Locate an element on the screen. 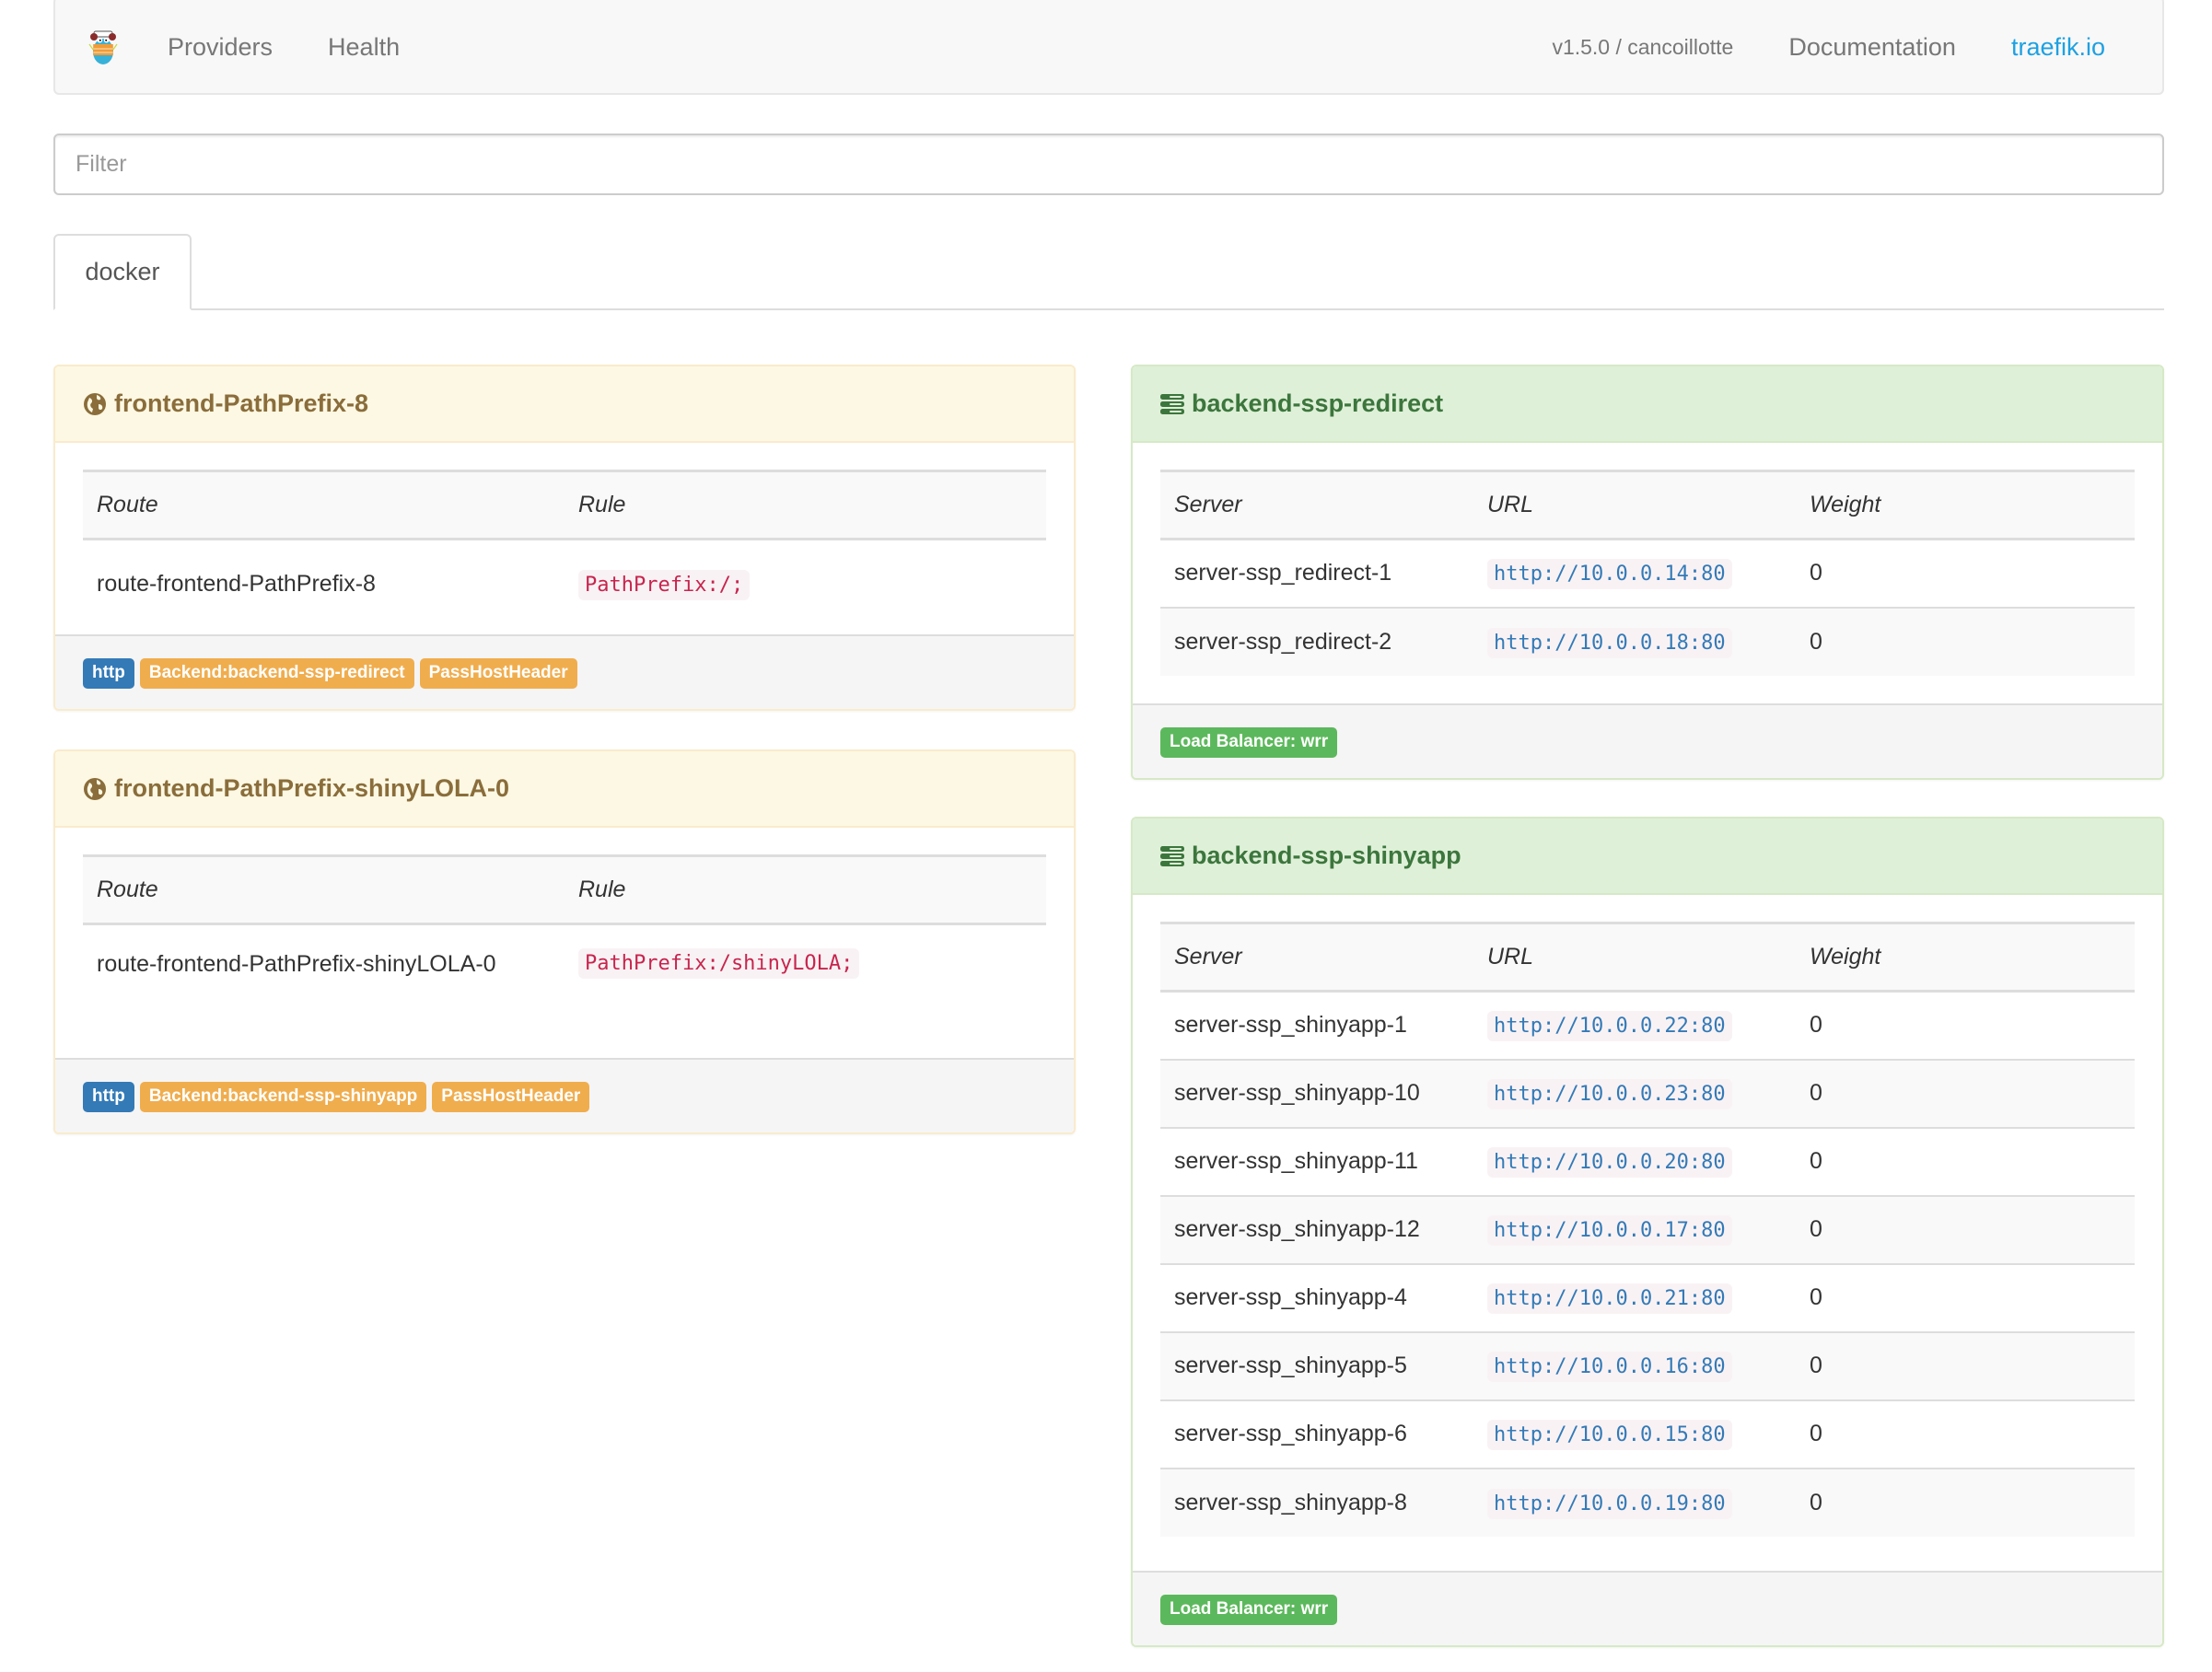  frontend-panel-heading: frontend-PathPrefix-shinyLOLA-0 is located at coordinates (564, 790).